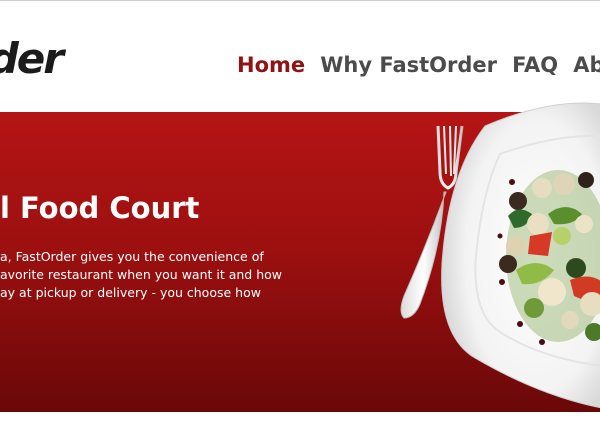 The width and height of the screenshot is (600, 426). Describe the element at coordinates (586, 65) in the screenshot. I see `nav-about: Abo` at that location.